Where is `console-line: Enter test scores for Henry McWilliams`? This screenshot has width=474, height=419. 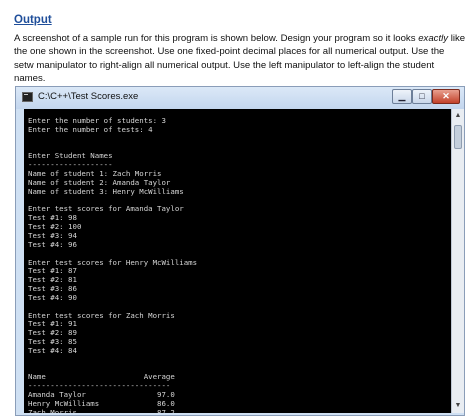 console-line: Enter test scores for Henry McWilliams is located at coordinates (113, 262).